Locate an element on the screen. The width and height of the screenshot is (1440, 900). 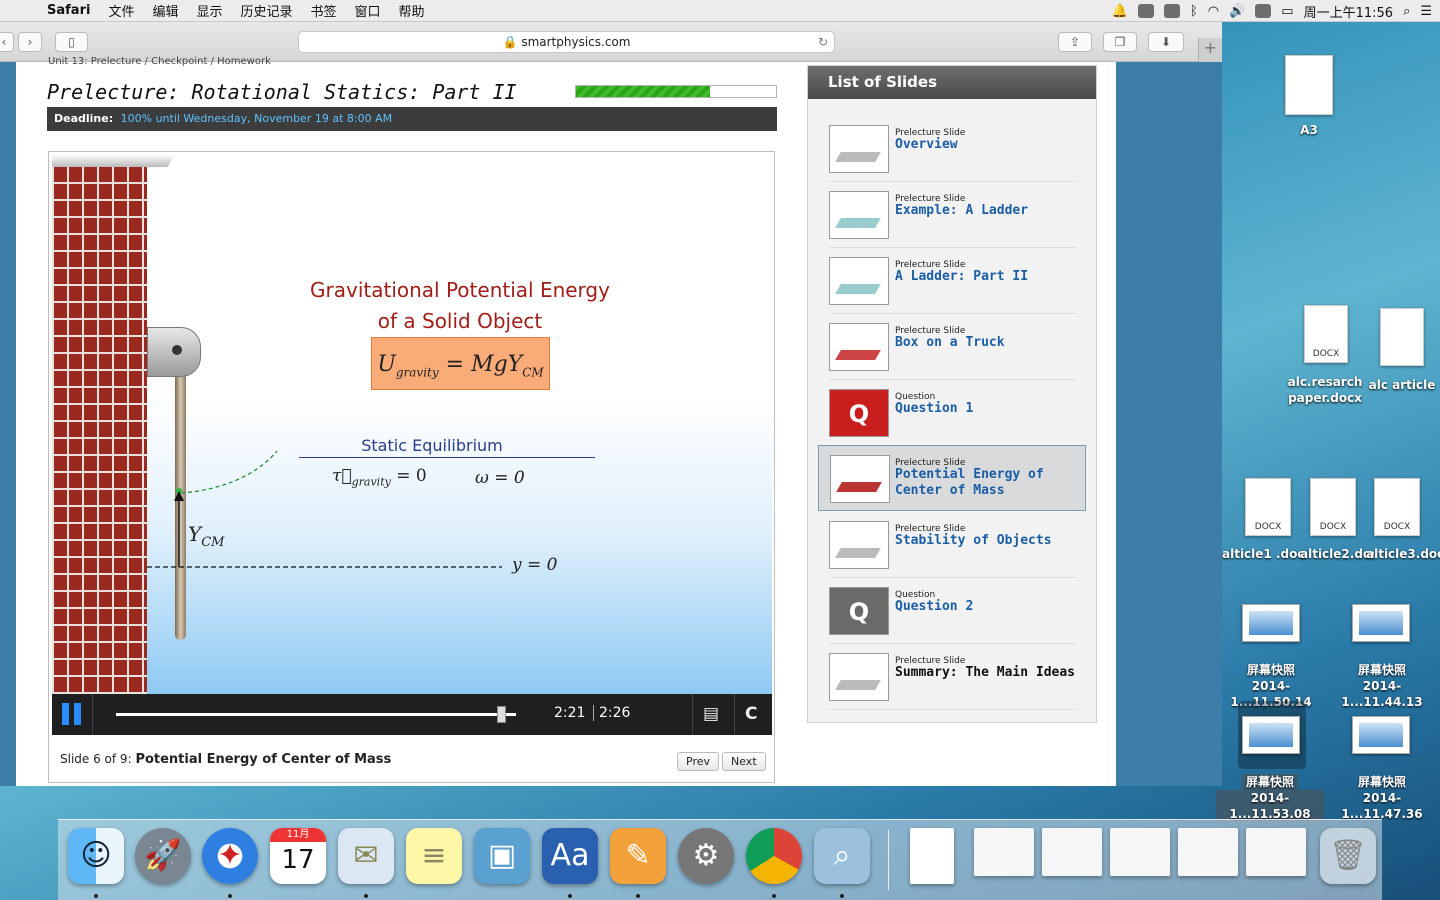
slide-name: A Ladder: Part II is located at coordinates (985, 277).